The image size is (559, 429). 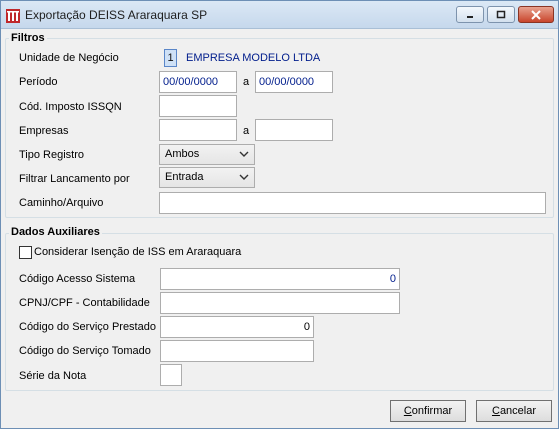 What do you see at coordinates (116, 15) in the screenshot?
I see `window-title: Exportação DEISS Araraquara SP` at bounding box center [116, 15].